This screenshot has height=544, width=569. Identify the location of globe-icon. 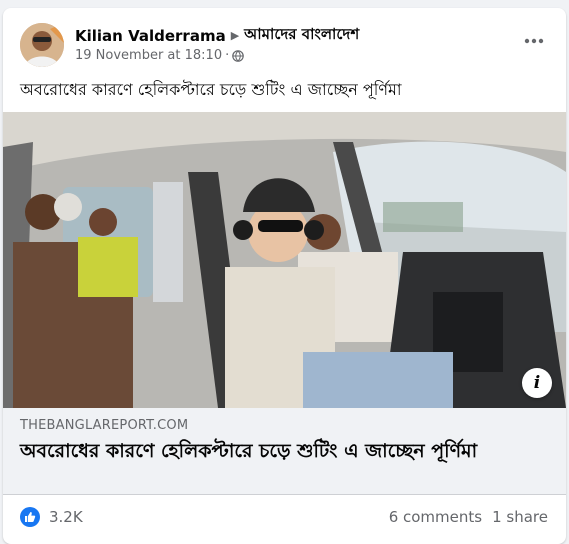
(238, 55).